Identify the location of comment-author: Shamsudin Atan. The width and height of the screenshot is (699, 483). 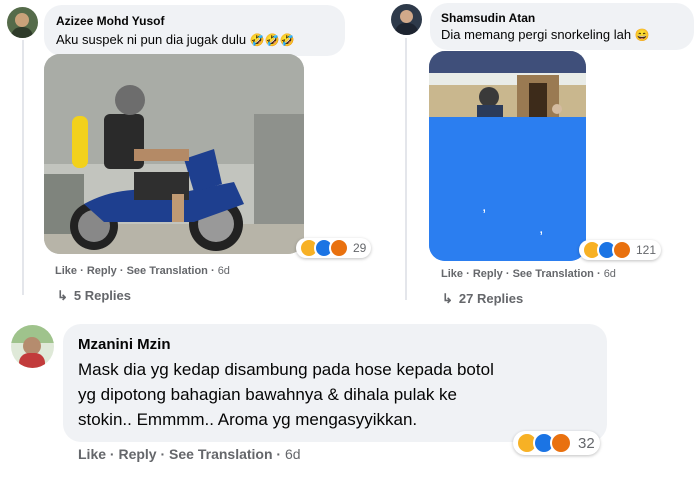
(488, 18).